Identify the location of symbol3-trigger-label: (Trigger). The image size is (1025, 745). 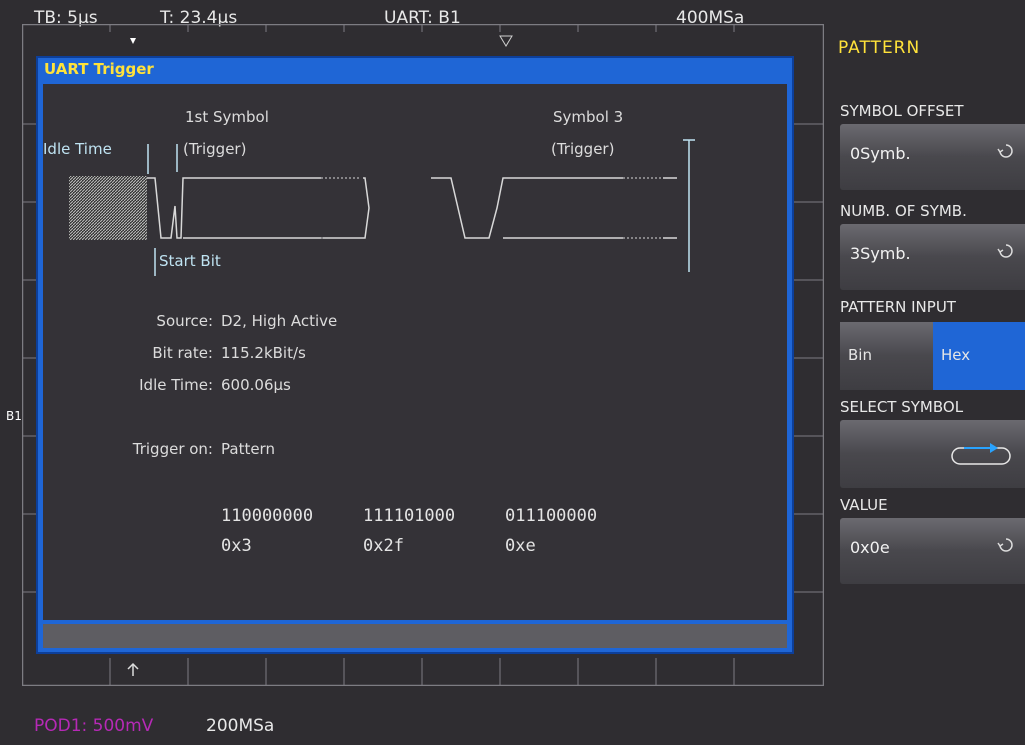
(583, 149).